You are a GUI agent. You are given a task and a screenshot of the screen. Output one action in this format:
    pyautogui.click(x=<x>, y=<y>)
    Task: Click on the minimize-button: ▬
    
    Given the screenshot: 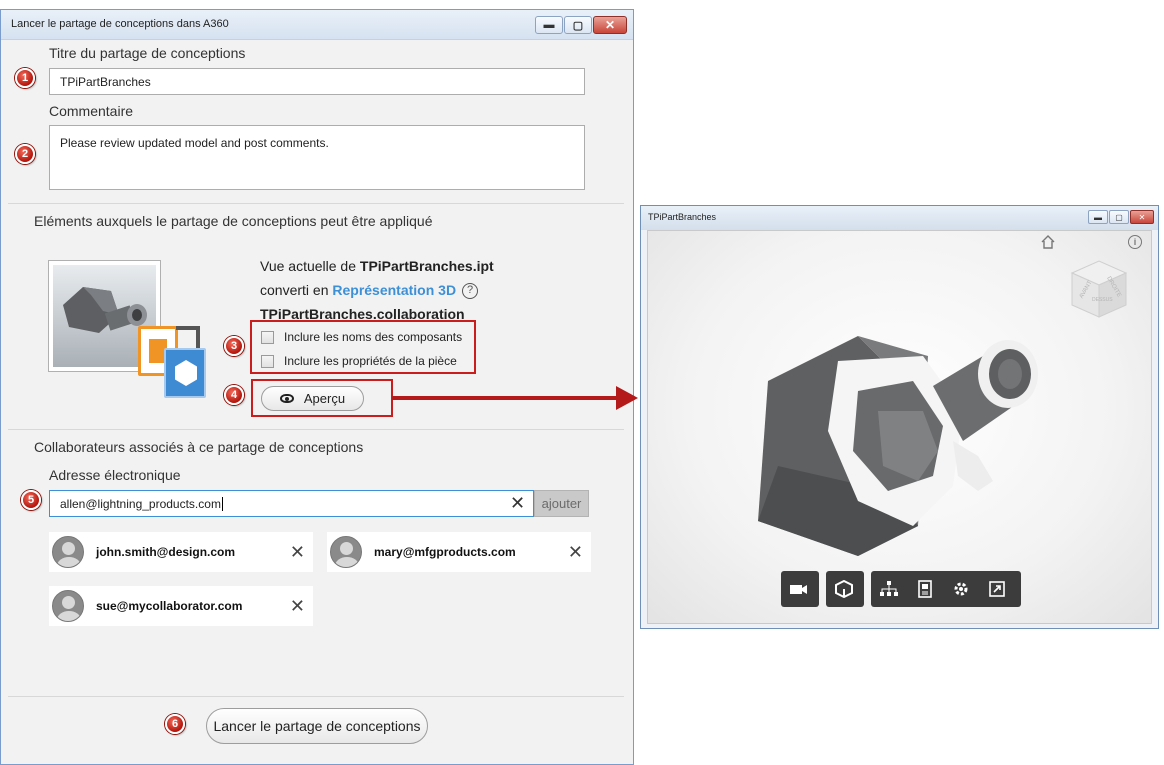 What is the action you would take?
    pyautogui.click(x=549, y=25)
    